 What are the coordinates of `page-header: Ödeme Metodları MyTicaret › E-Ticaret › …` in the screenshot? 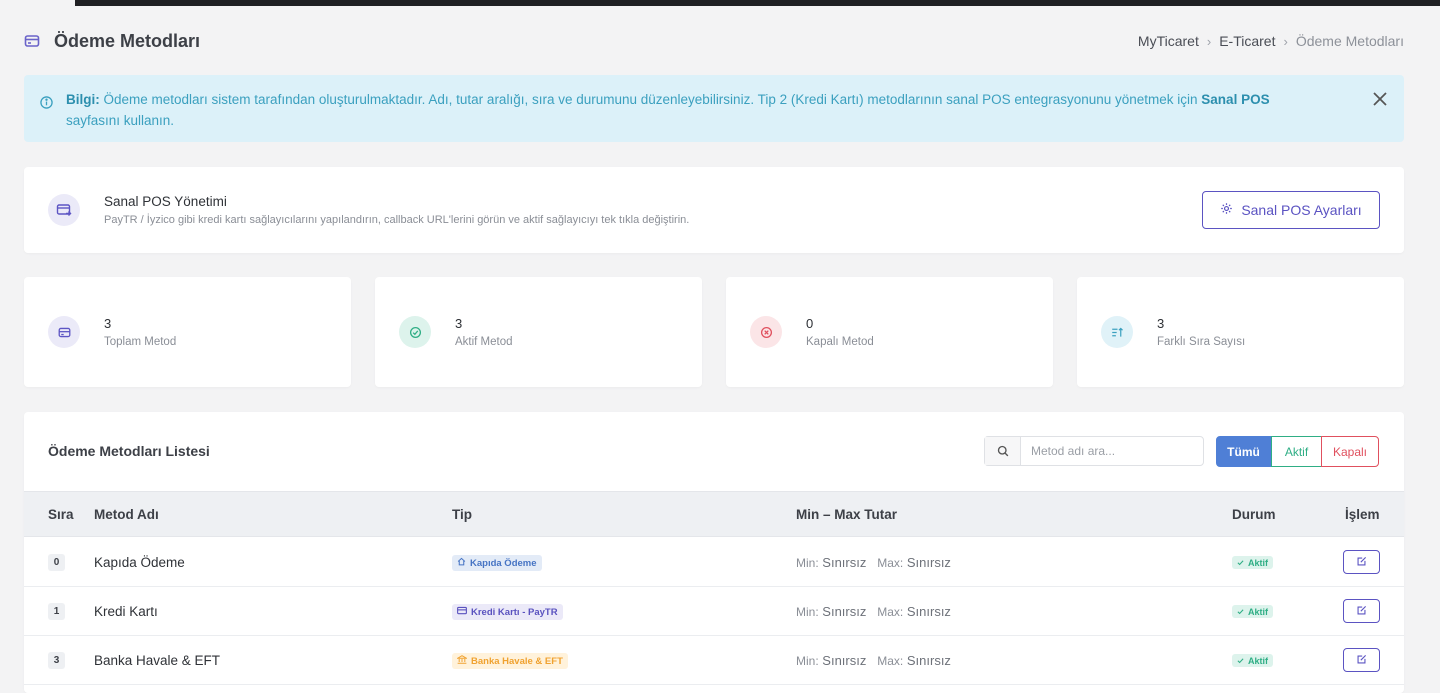 It's located at (714, 41).